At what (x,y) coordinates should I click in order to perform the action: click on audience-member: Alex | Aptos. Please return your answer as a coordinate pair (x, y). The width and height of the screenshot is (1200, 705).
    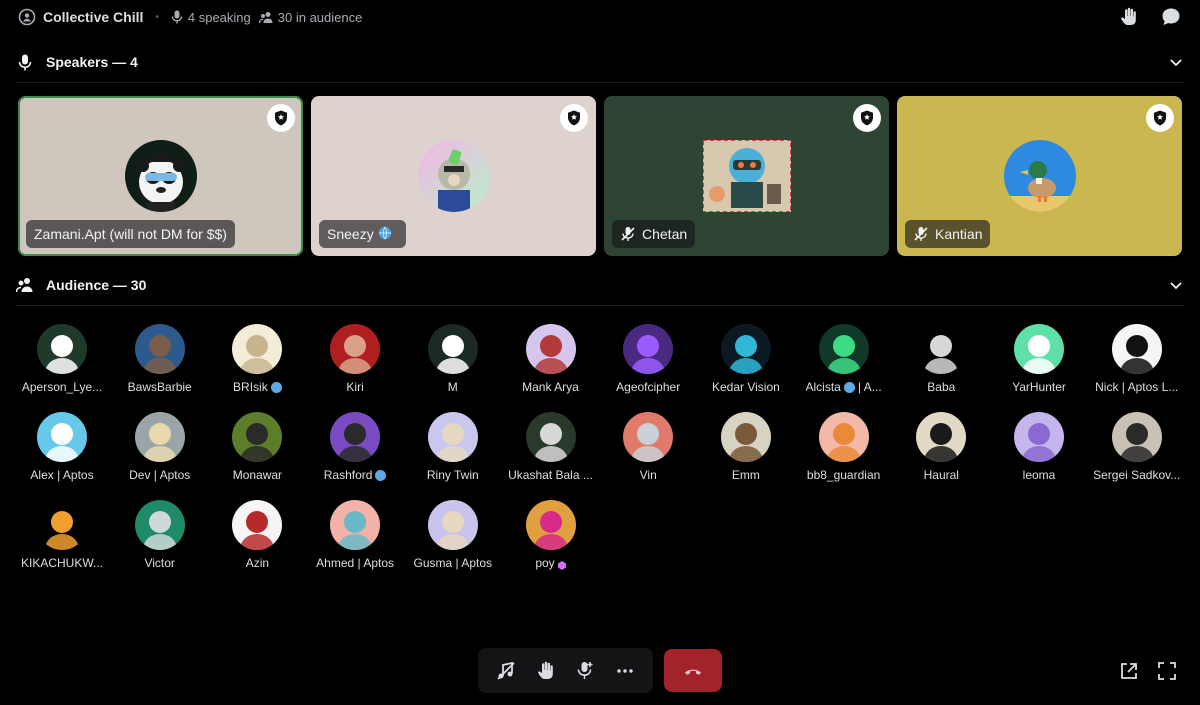
    Looking at the image, I should click on (62, 447).